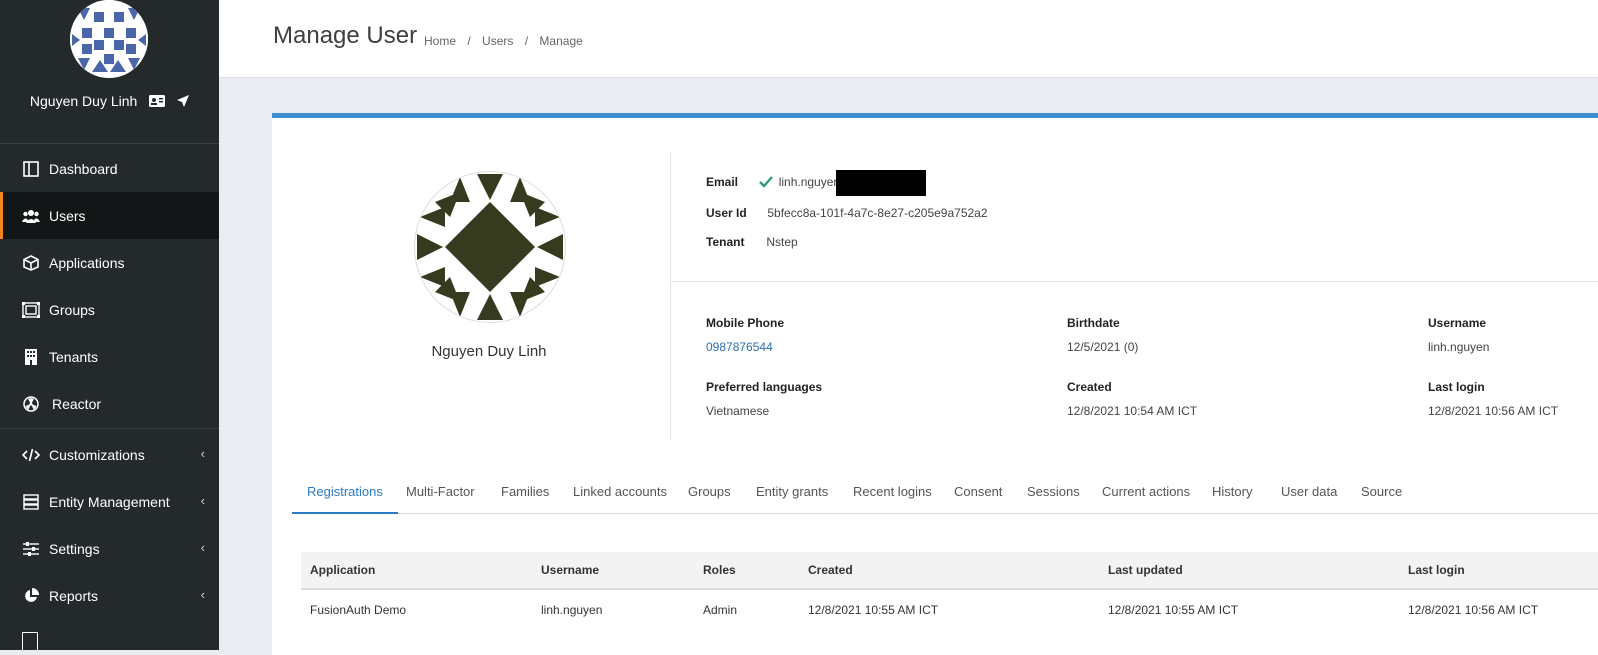 The width and height of the screenshot is (1598, 655). What do you see at coordinates (1132, 411) in the screenshot?
I see `created-value: 12/8/2021 10:54 AM ICT` at bounding box center [1132, 411].